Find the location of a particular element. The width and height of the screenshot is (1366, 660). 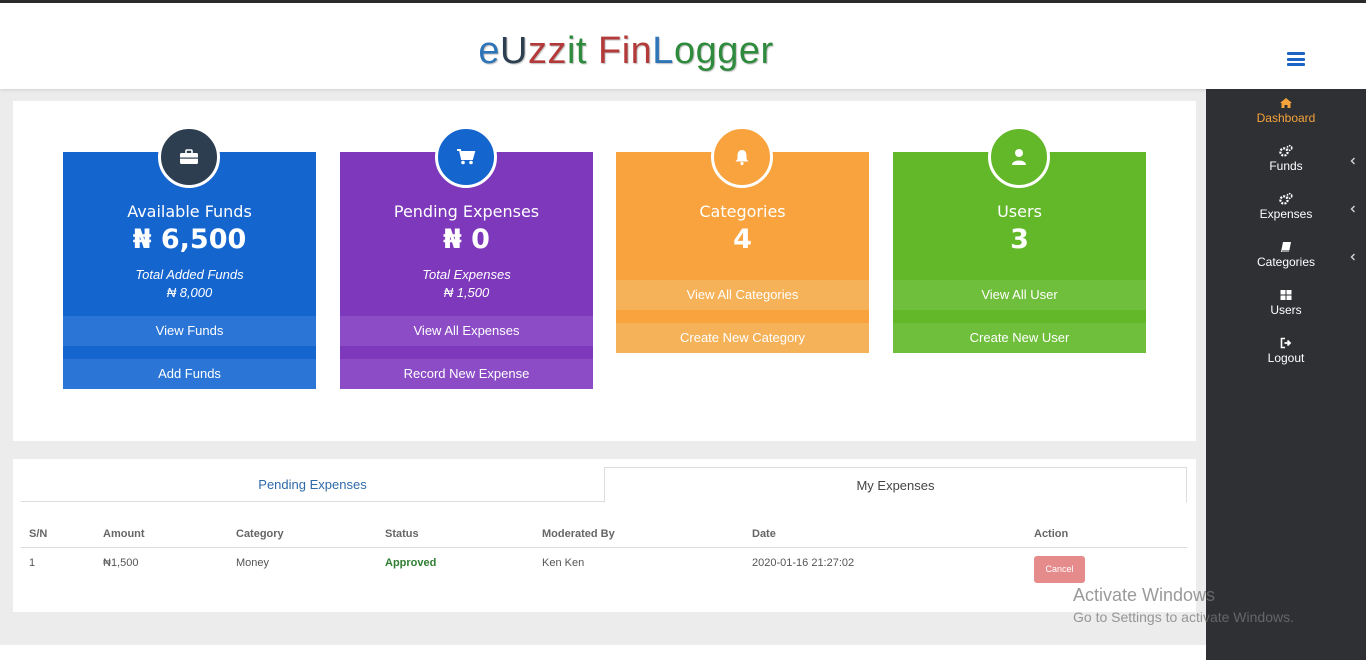

sidebar-item-categories: Categories is located at coordinates (1286, 262).